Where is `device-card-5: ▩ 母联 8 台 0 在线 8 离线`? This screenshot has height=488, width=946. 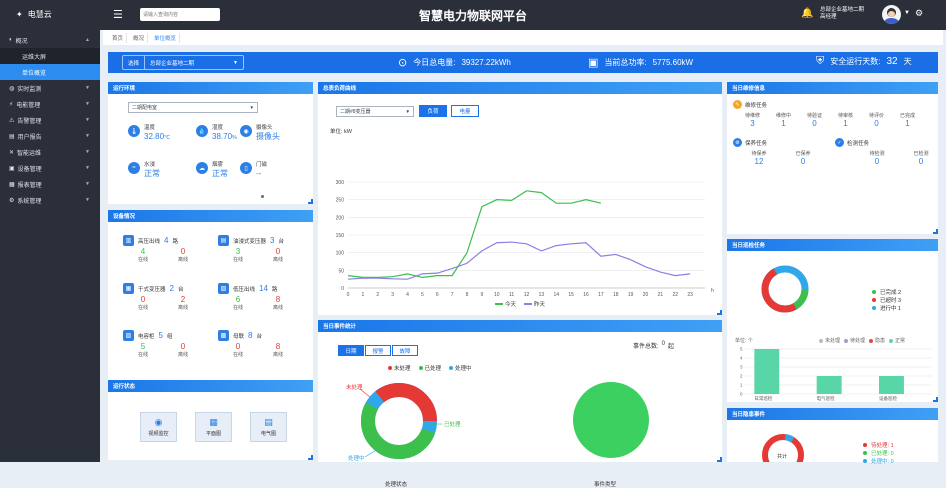 device-card-5: ▩ 母联 8 台 0 在线 8 离线 is located at coordinates (263, 344).